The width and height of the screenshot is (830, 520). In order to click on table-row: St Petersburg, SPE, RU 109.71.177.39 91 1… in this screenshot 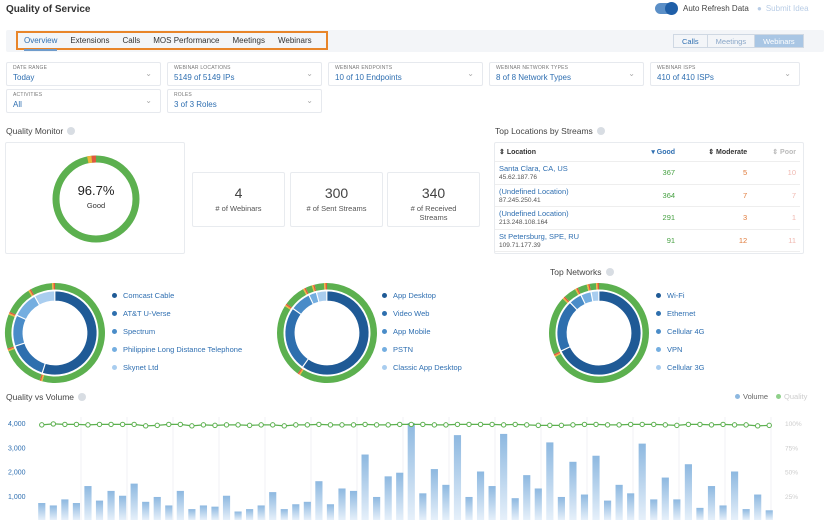, I will do `click(647, 240)`.